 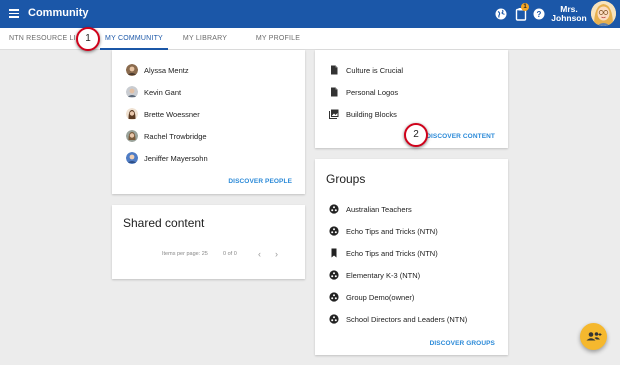 What do you see at coordinates (205, 39) in the screenshot?
I see `tab-my-library: MY LIBRARY` at bounding box center [205, 39].